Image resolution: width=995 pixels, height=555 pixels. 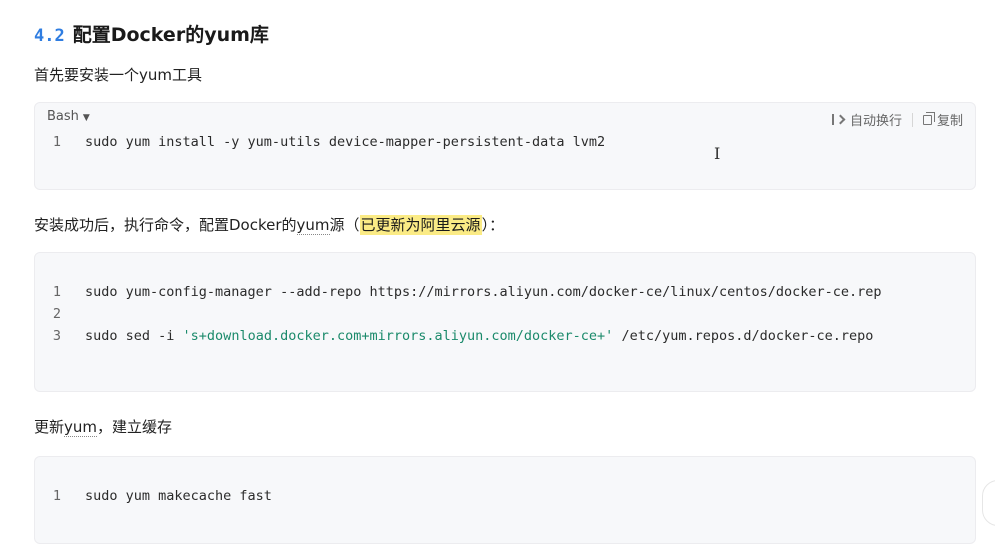 What do you see at coordinates (912, 119) in the screenshot?
I see `toolbar-divider` at bounding box center [912, 119].